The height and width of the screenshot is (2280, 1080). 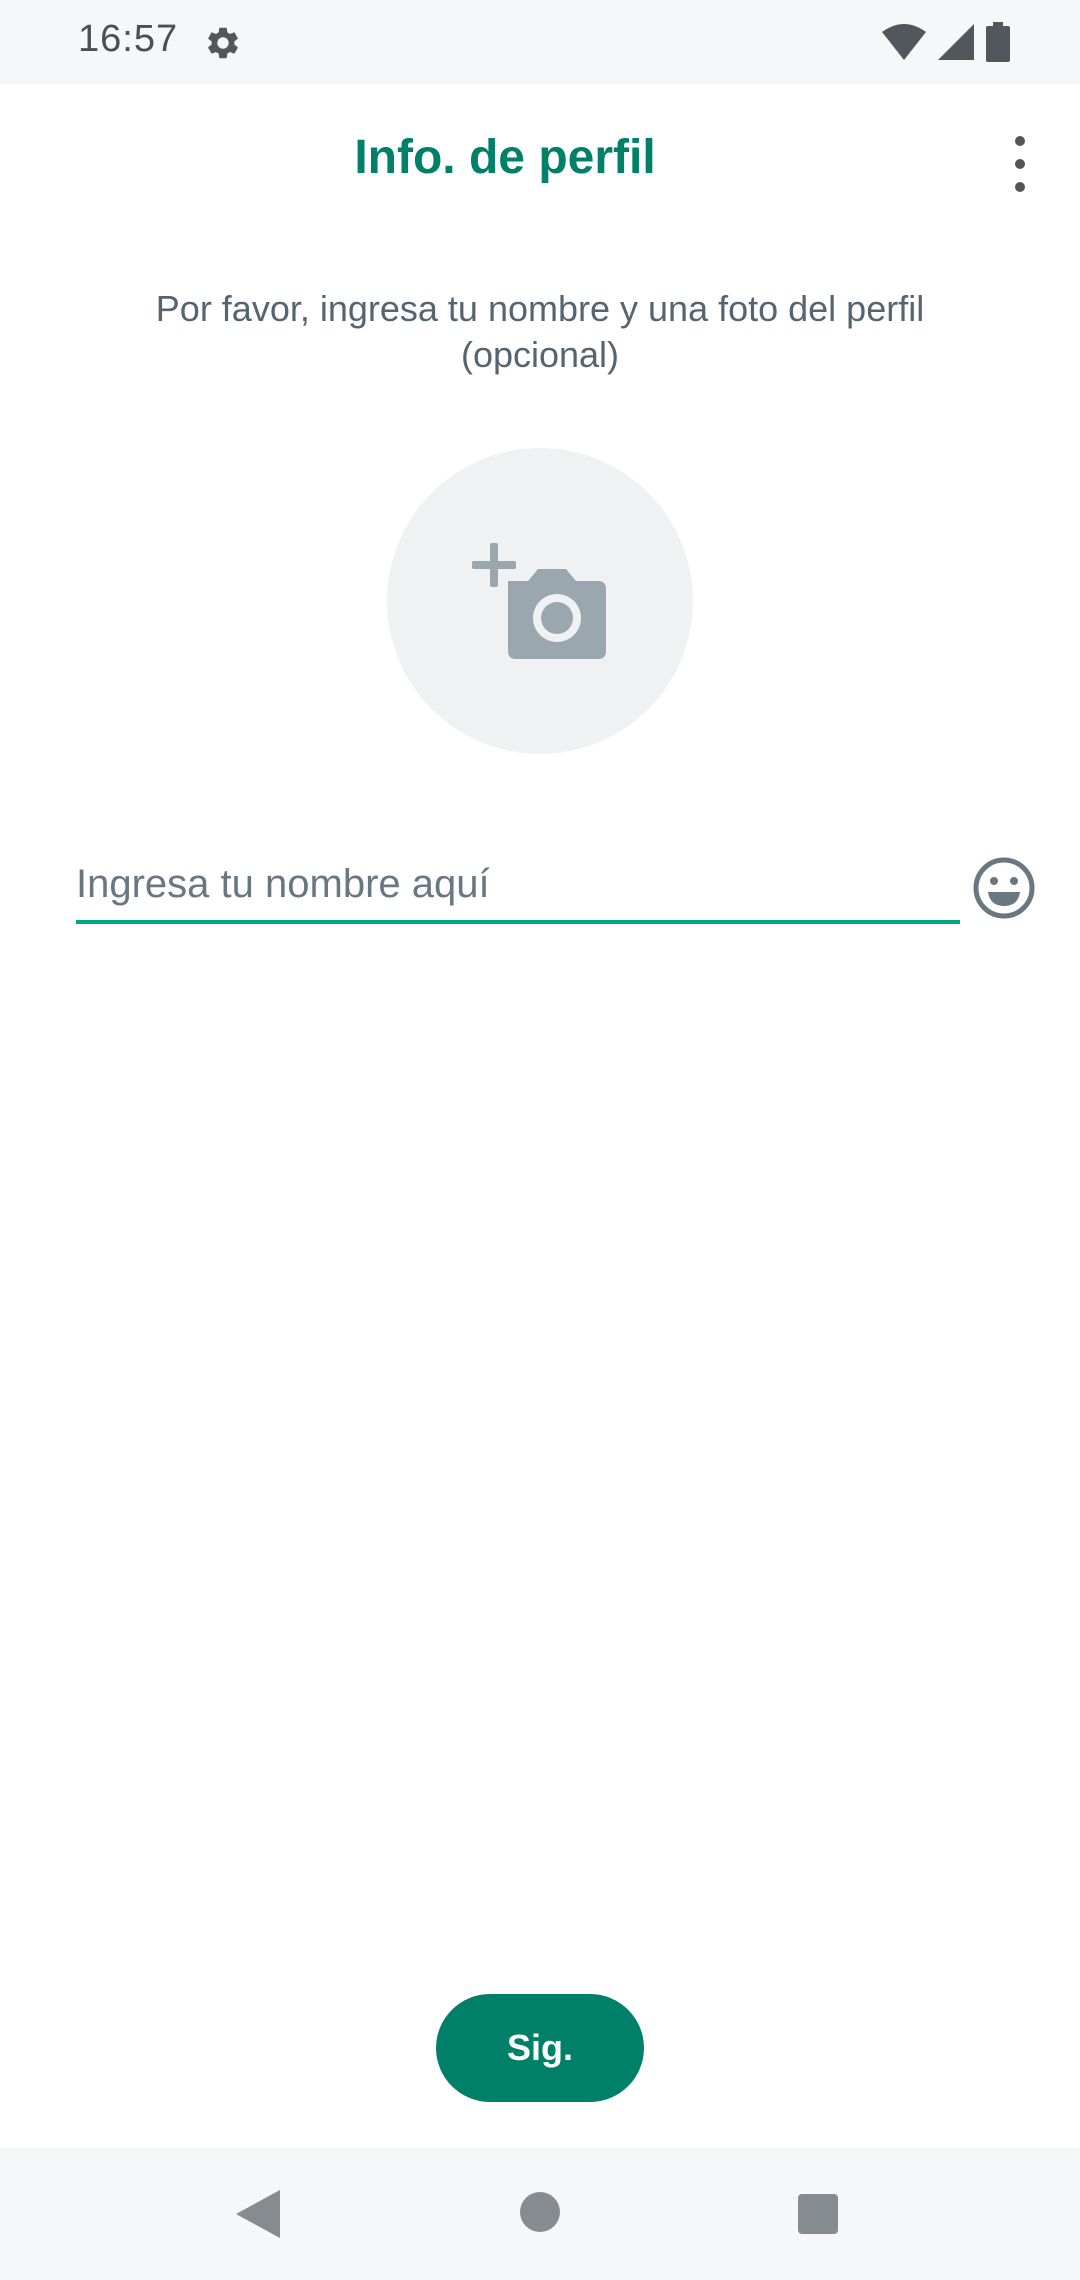 I want to click on next-button: Sig., so click(x=540, y=2048).